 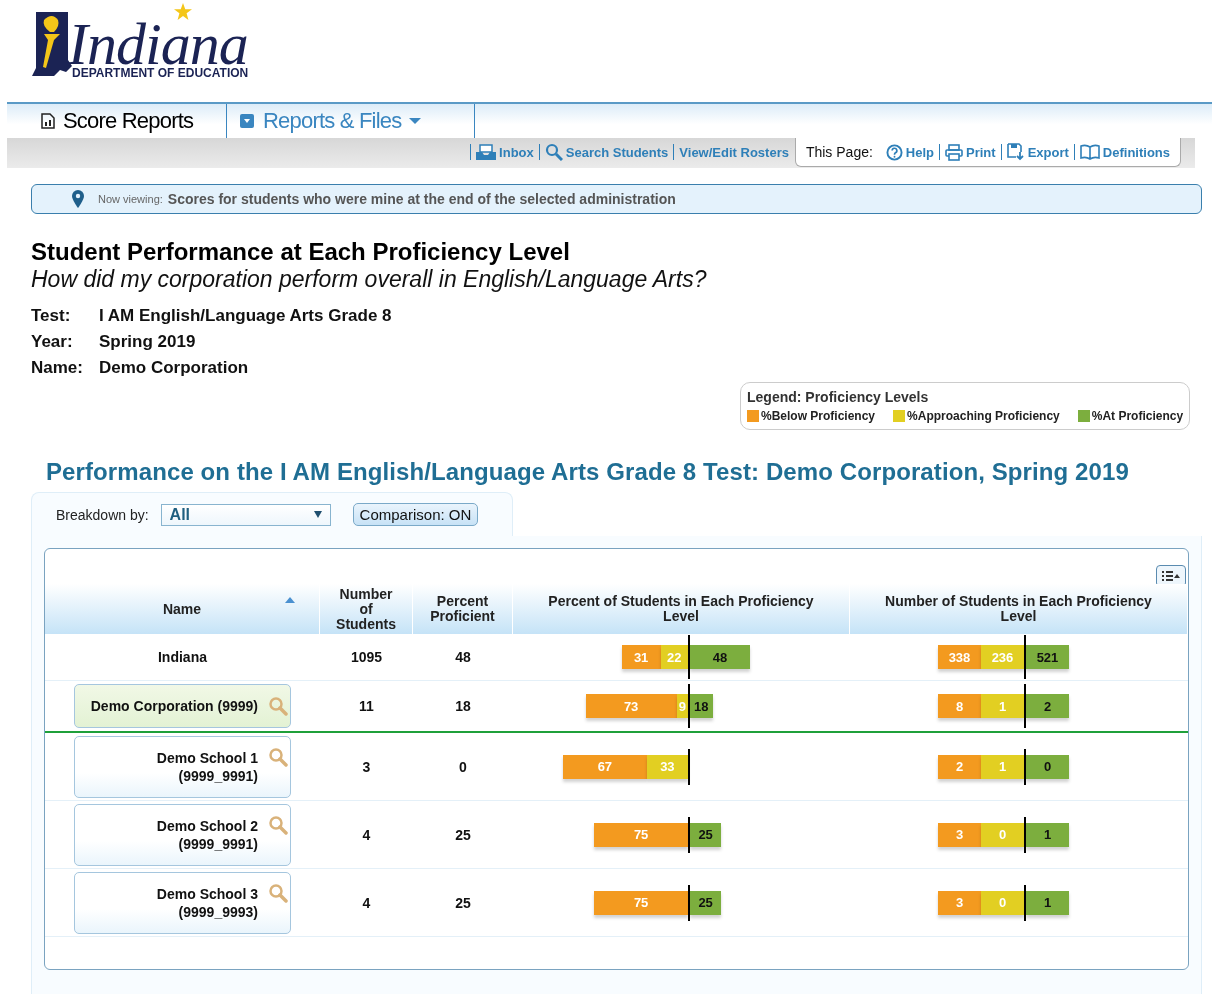 What do you see at coordinates (1089, 152) in the screenshot?
I see `book-icon` at bounding box center [1089, 152].